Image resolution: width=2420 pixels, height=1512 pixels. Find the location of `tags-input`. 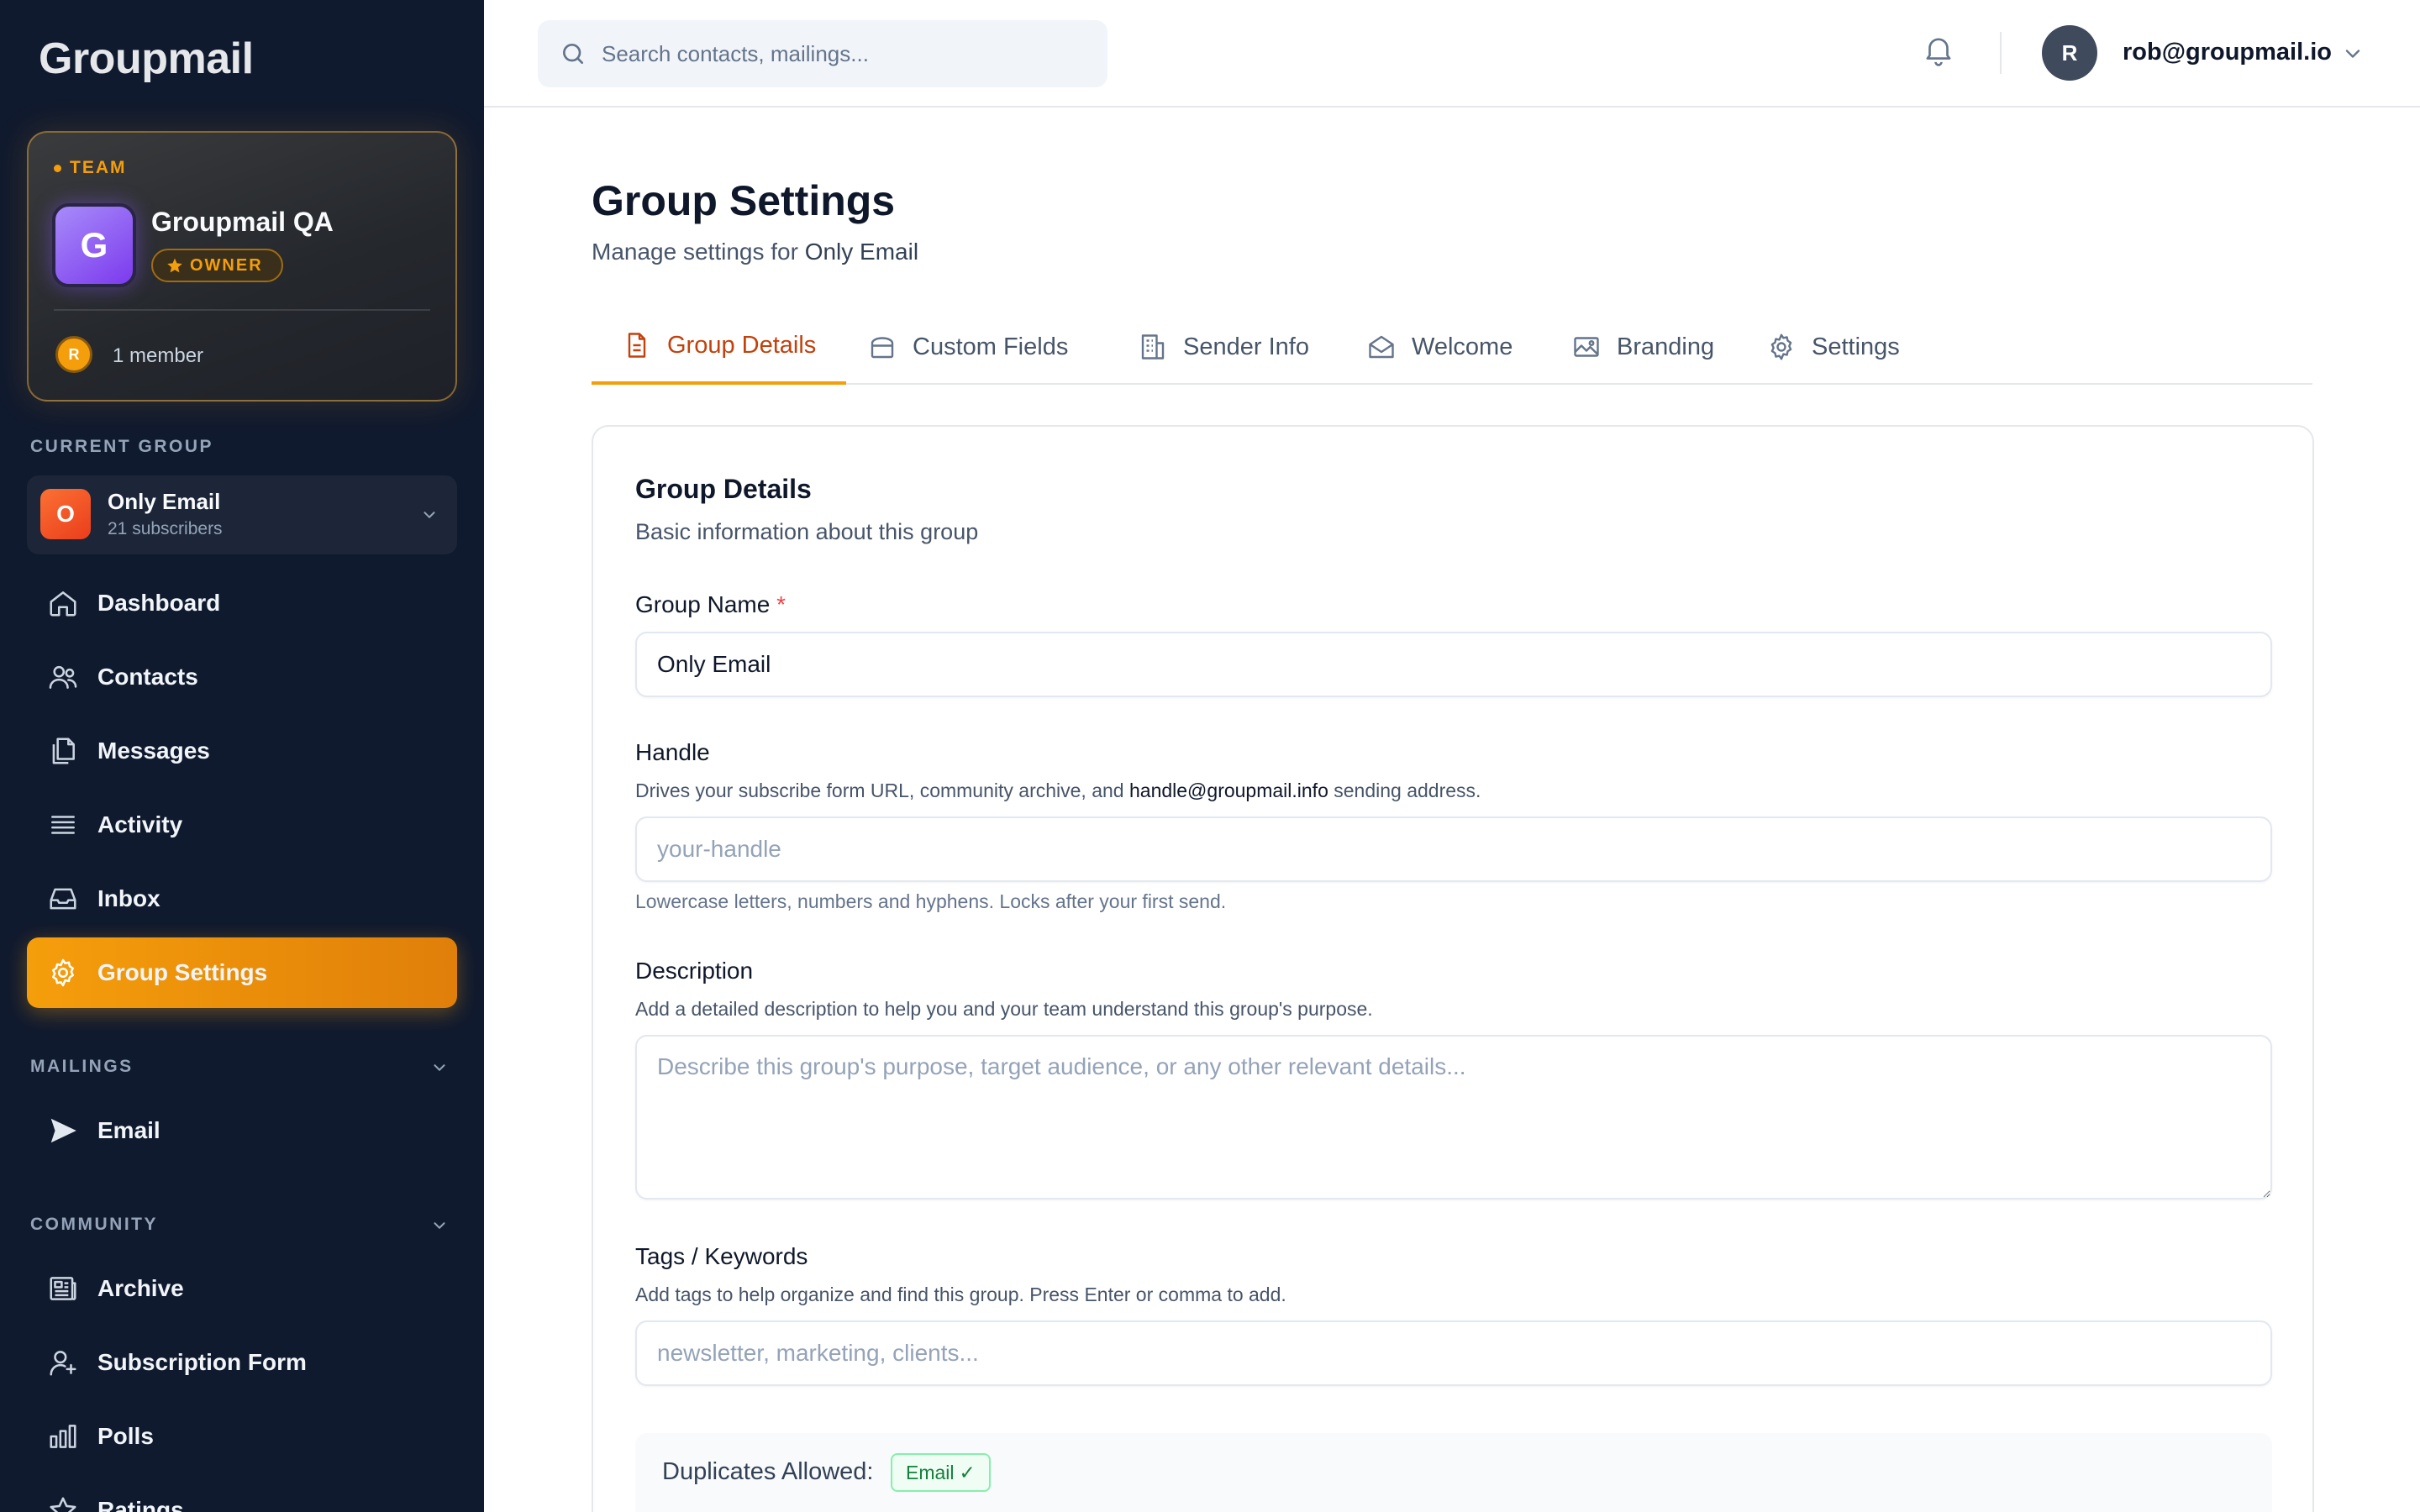

tags-input is located at coordinates (1453, 1353).